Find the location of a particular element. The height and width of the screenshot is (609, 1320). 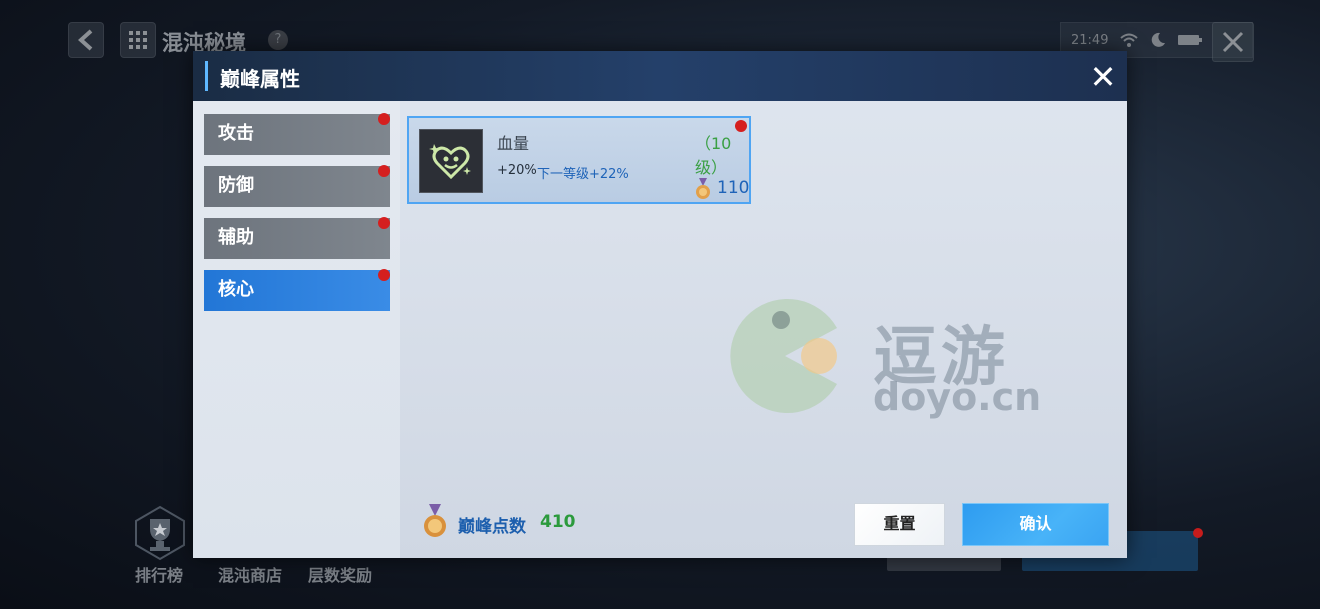

tab-label: 辅助 is located at coordinates (236, 237).